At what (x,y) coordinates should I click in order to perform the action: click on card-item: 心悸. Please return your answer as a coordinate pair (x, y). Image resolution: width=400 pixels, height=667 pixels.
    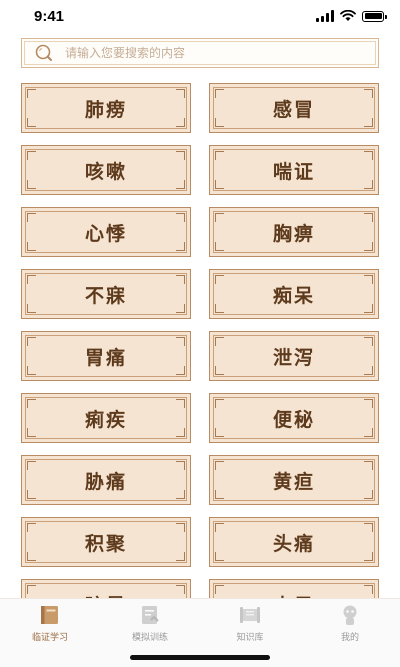
    Looking at the image, I should click on (106, 232).